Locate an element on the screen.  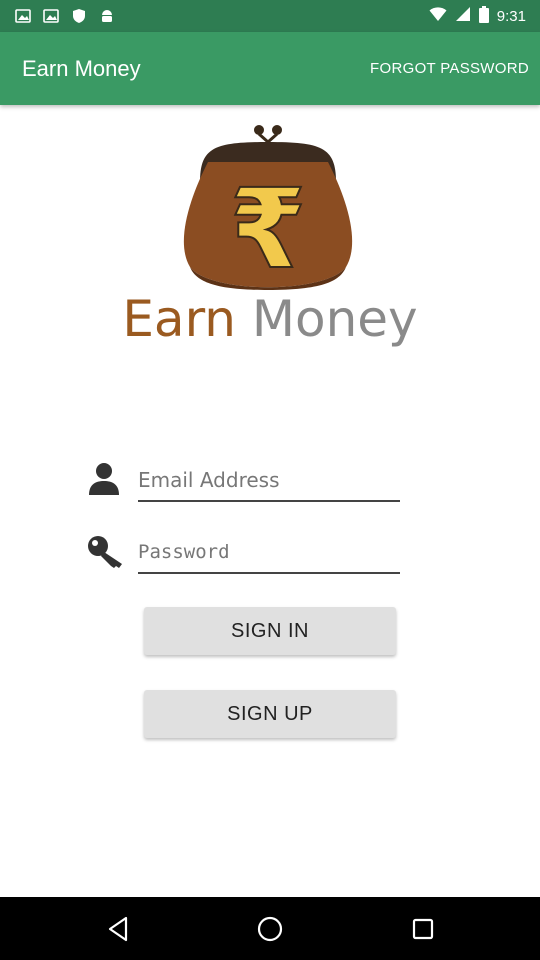
person-icon is located at coordinates (106, 480).